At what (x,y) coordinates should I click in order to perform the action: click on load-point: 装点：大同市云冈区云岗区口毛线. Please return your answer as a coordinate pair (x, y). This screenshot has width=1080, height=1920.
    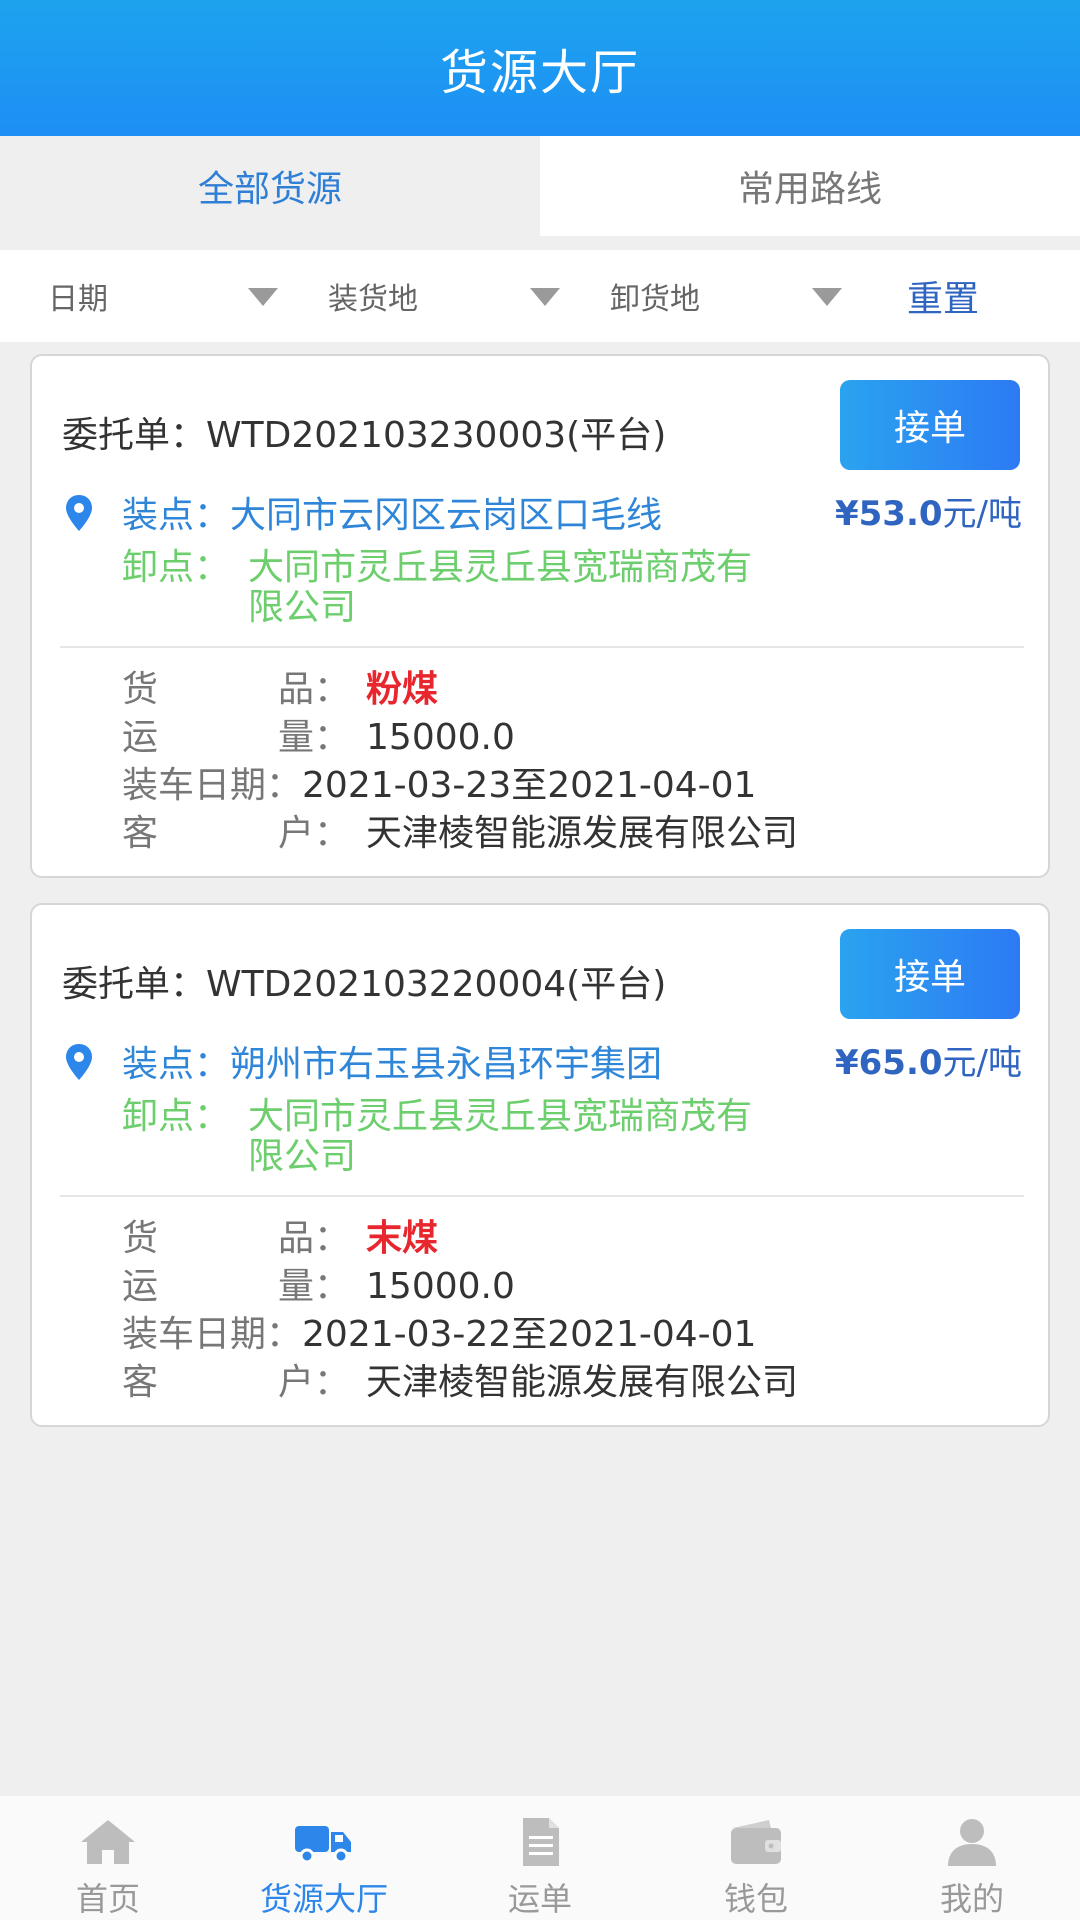
    Looking at the image, I should click on (392, 512).